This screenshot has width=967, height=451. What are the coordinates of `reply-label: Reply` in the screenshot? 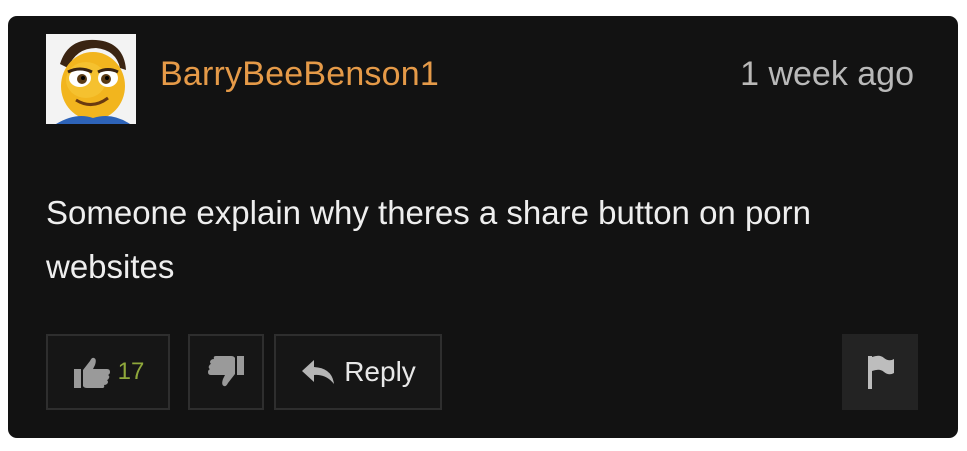 It's located at (380, 371).